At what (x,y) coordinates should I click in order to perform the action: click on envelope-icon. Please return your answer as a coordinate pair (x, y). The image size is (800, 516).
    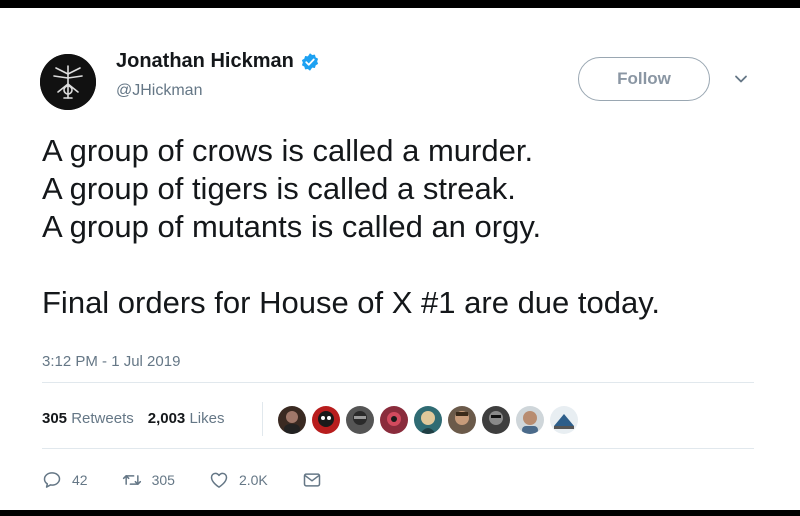
    Looking at the image, I should click on (311, 480).